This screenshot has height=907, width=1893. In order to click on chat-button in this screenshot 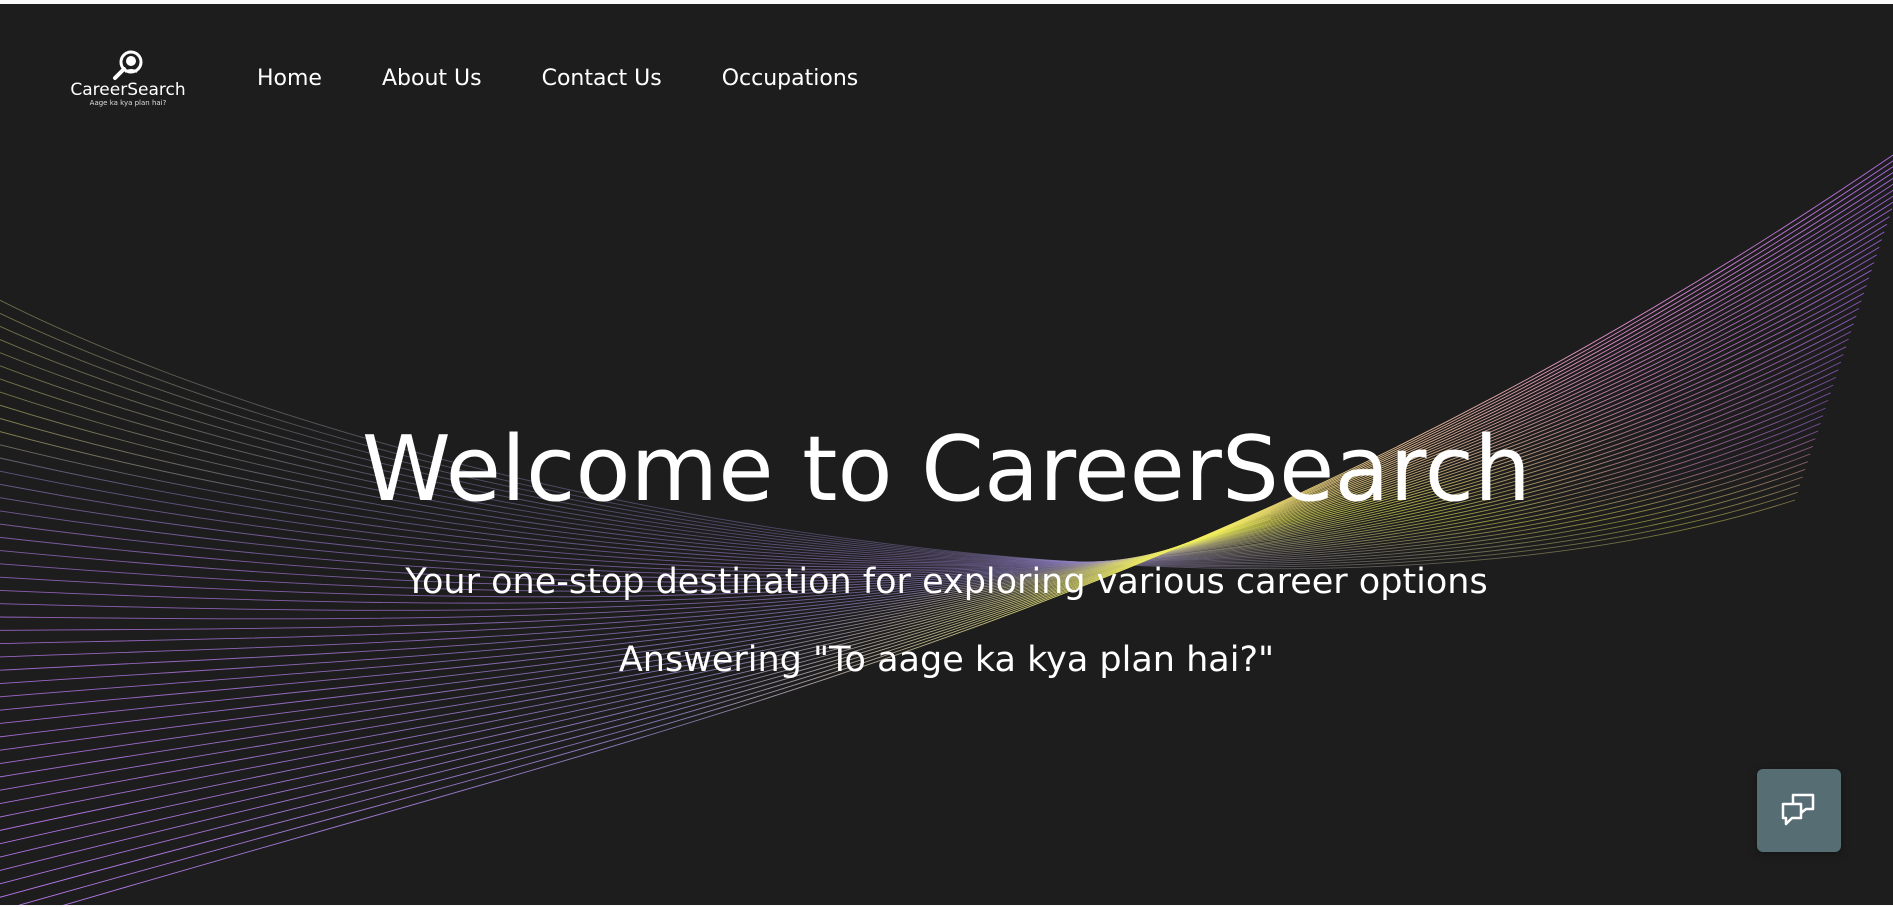, I will do `click(1799, 810)`.